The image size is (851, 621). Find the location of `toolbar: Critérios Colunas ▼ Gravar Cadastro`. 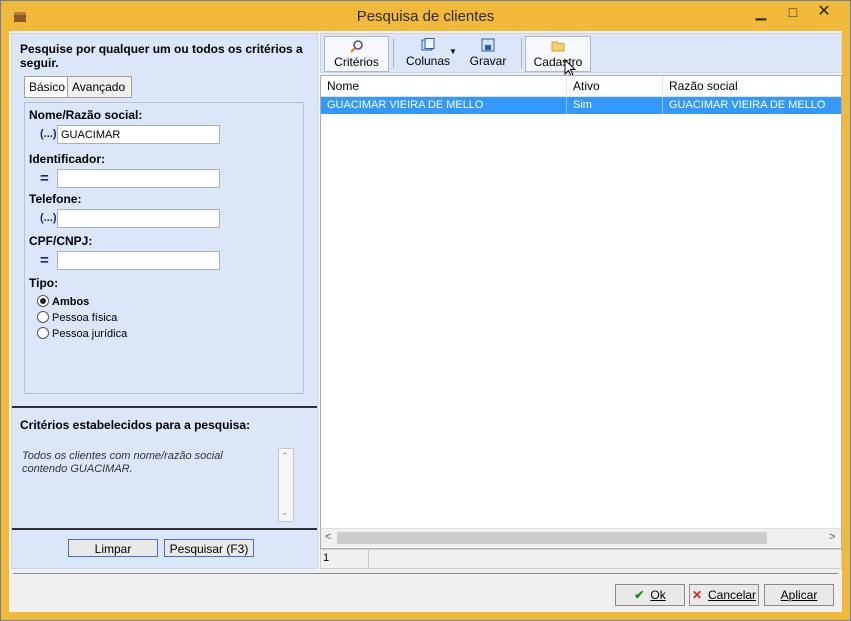

toolbar: Critérios Colunas ▼ Gravar Cadastro is located at coordinates (581, 55).